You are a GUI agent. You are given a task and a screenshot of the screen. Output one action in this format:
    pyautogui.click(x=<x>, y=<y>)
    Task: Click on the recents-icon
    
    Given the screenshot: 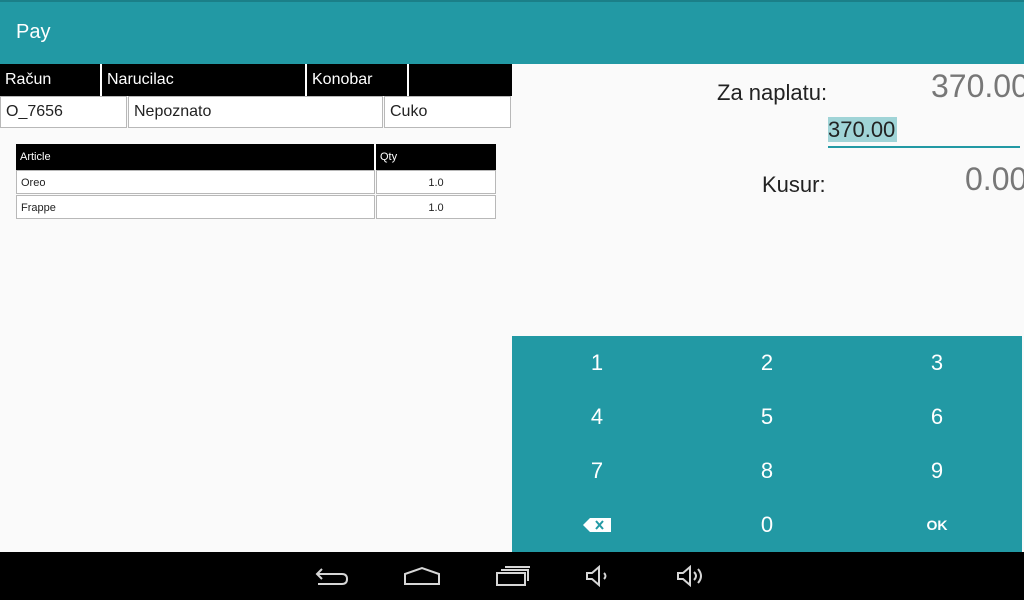 What is the action you would take?
    pyautogui.click(x=513, y=576)
    